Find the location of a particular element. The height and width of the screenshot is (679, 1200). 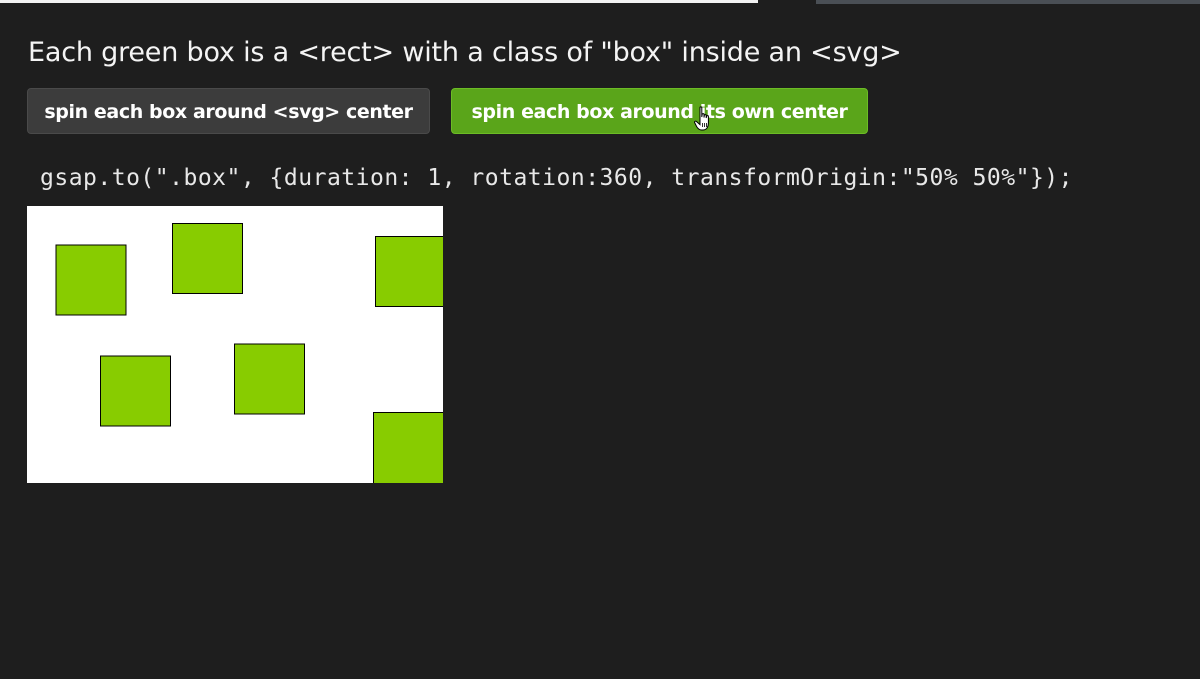

hand-pointer-icon is located at coordinates (704, 119).